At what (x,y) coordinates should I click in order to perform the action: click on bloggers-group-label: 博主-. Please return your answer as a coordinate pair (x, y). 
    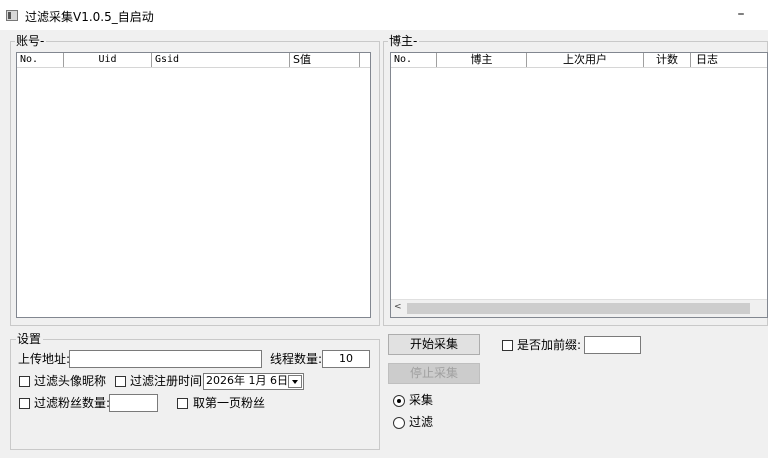
    Looking at the image, I should click on (404, 41).